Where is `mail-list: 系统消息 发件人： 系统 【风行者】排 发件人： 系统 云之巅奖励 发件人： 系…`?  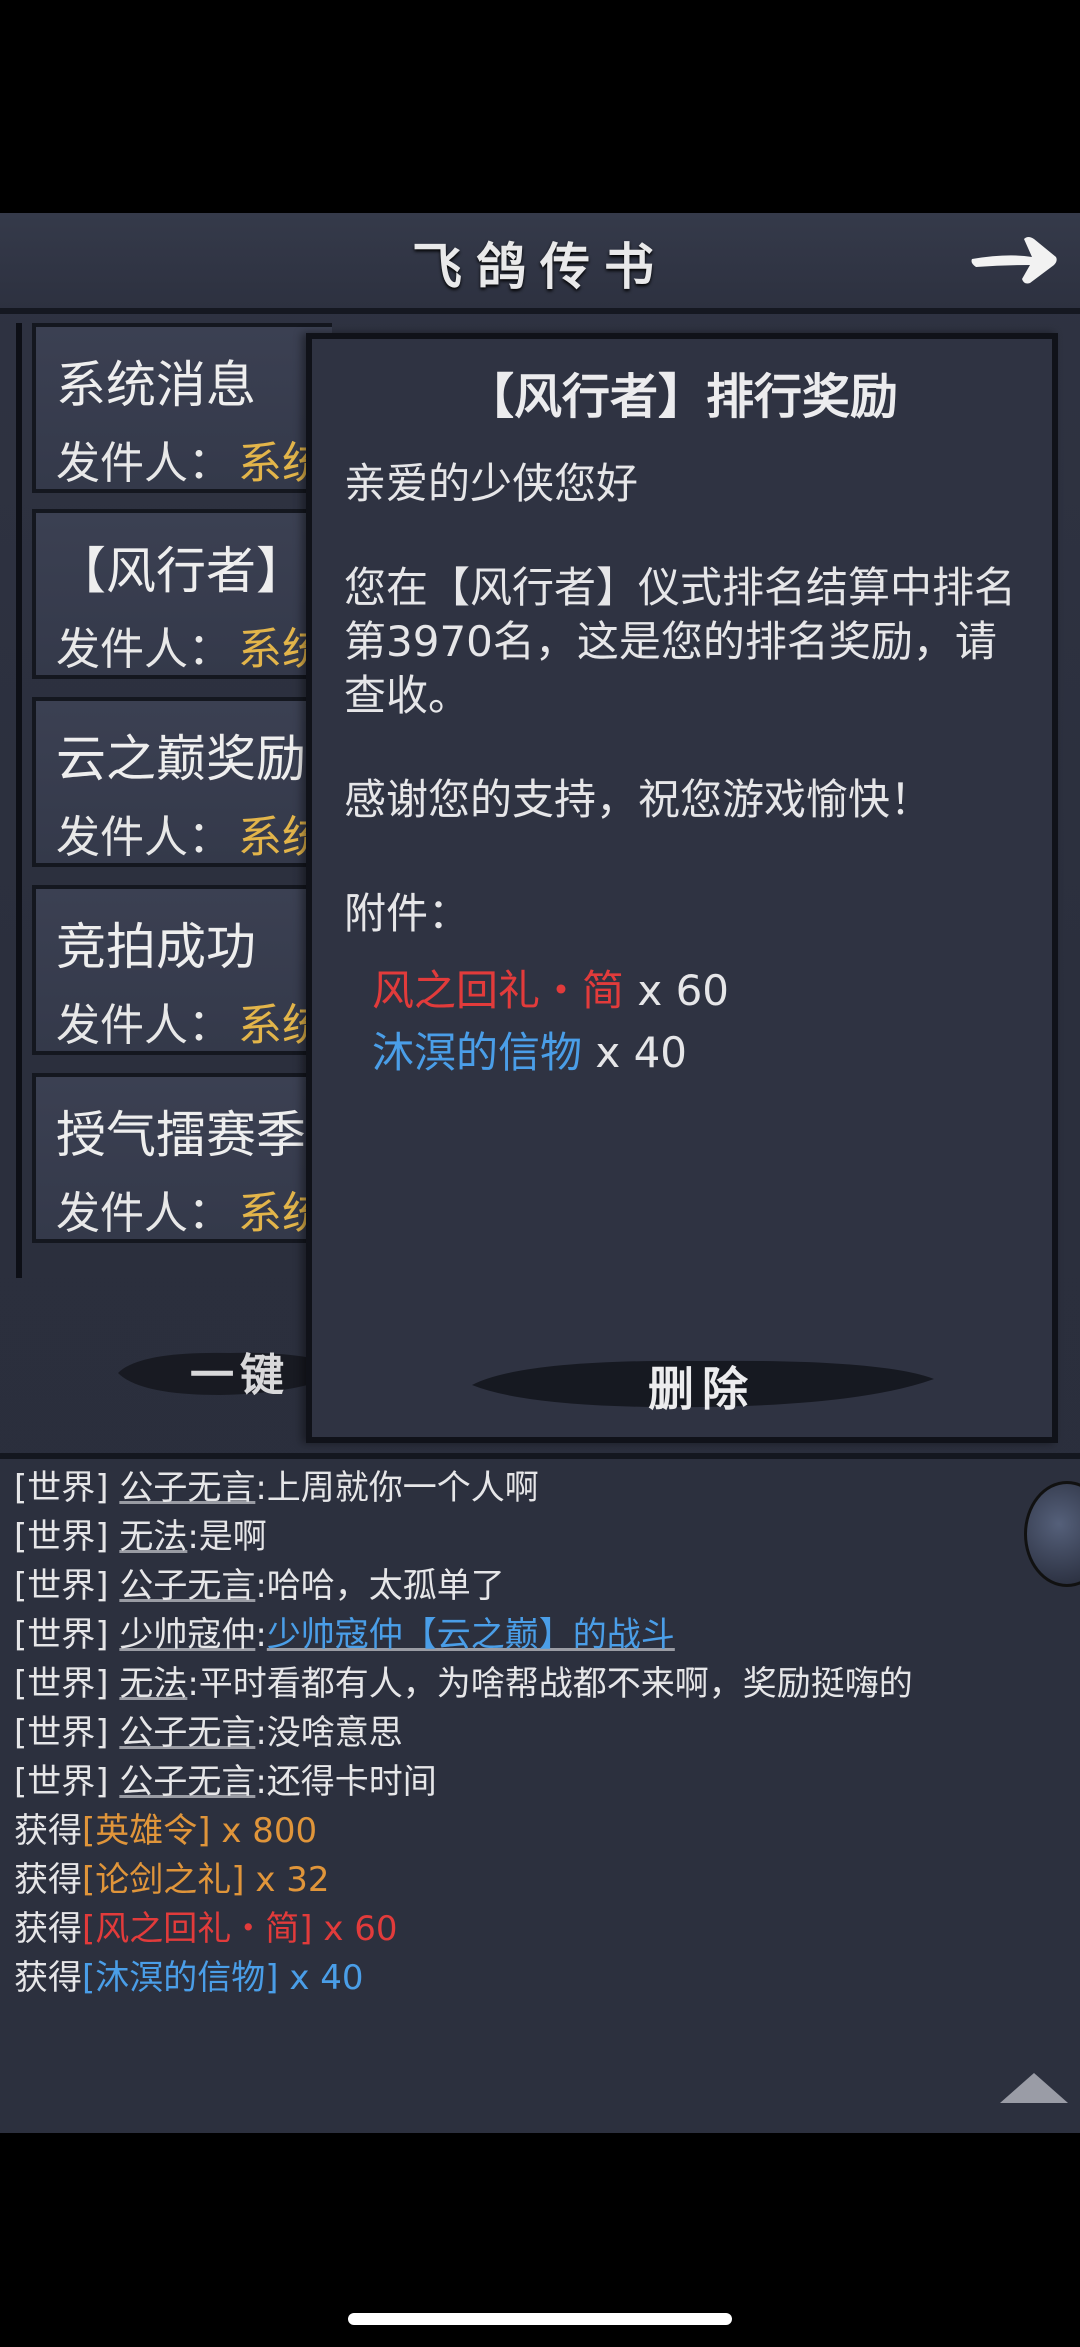
mail-list: 系统消息 发件人： 系统 【风行者】排 发件人： 系统 云之巅奖励 发件人： 系… is located at coordinates (186, 800).